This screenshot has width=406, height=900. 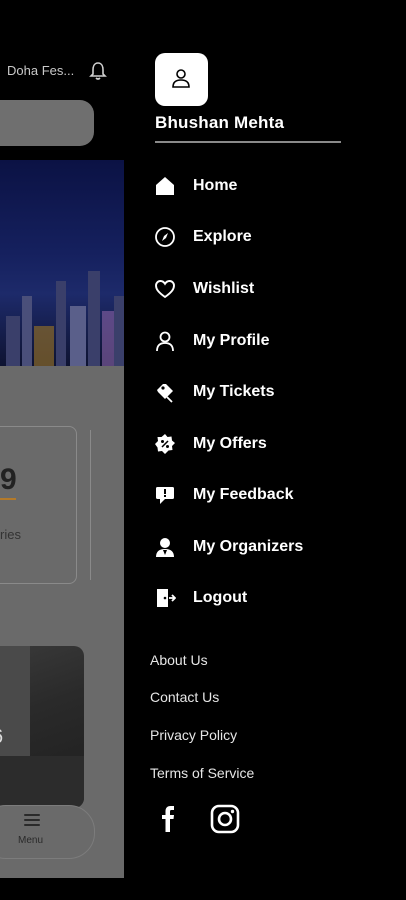 I want to click on menu-item-label: My Feedback, so click(x=243, y=494).